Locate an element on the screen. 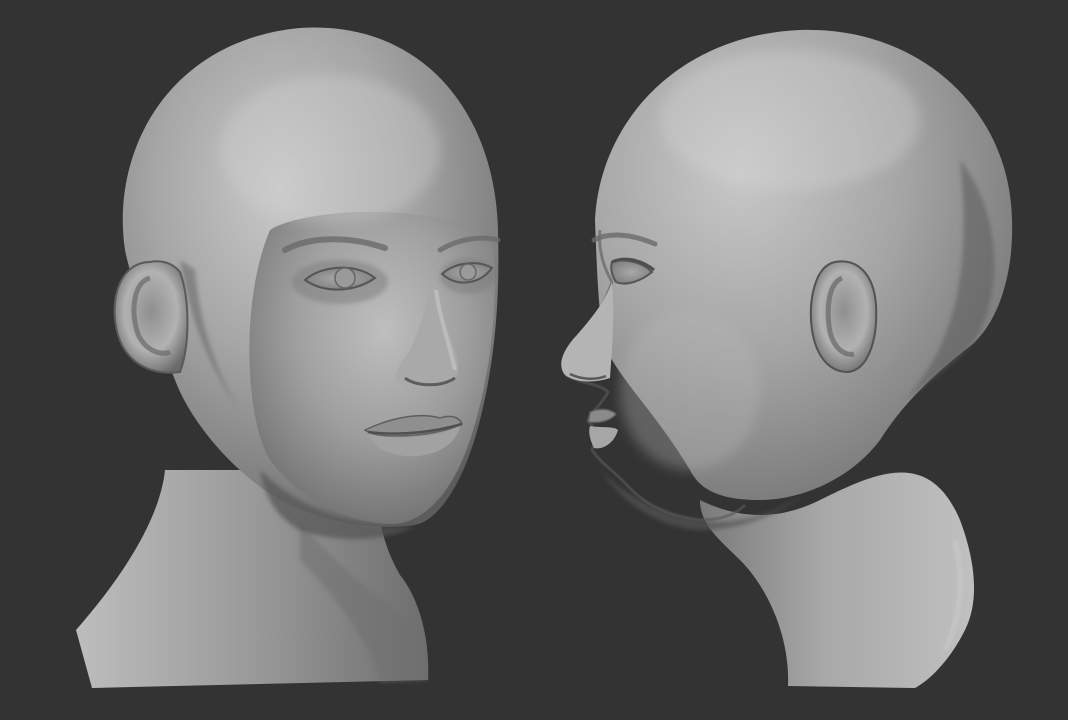 The image size is (1068, 720). cheek-highlight-right is located at coordinates (690, 390).